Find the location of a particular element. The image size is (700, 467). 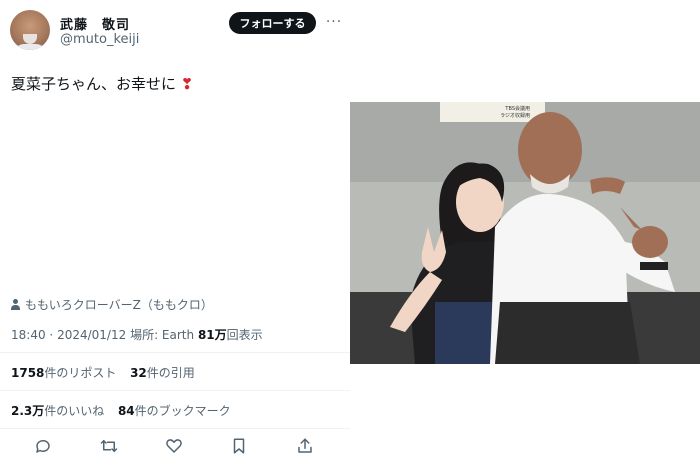

repost-stats-row: 1758件のリポスト 32件の引用 is located at coordinates (103, 372).